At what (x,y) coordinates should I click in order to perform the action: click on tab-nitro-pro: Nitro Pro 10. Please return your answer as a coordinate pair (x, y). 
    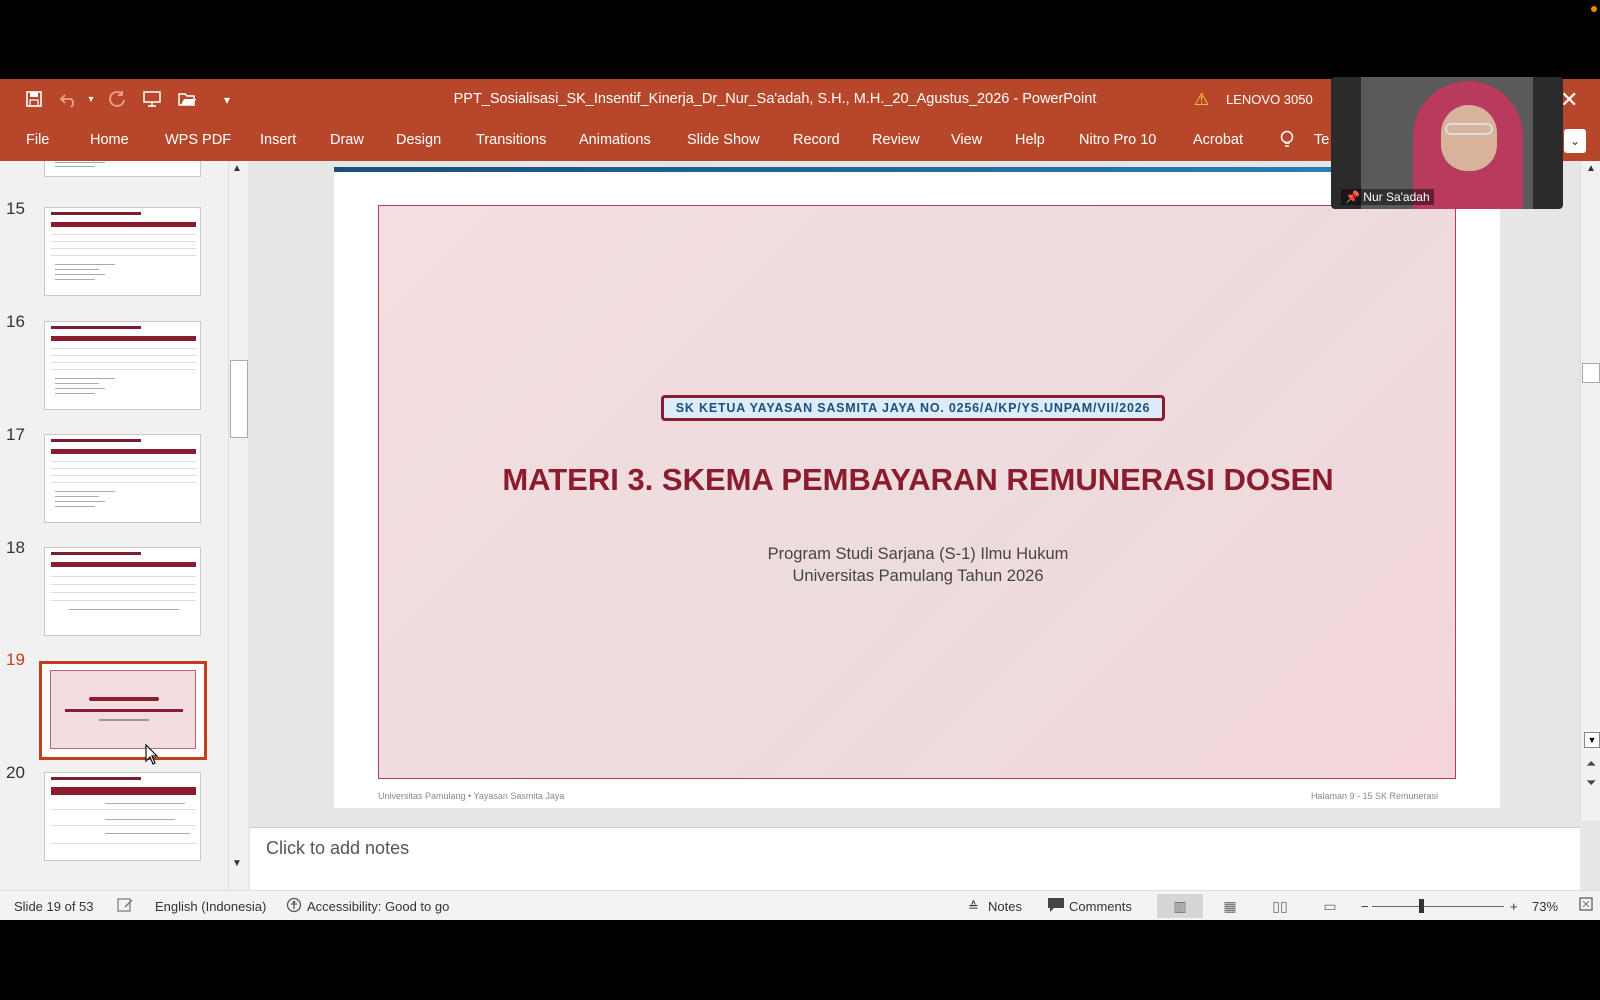
    Looking at the image, I should click on (1117, 140).